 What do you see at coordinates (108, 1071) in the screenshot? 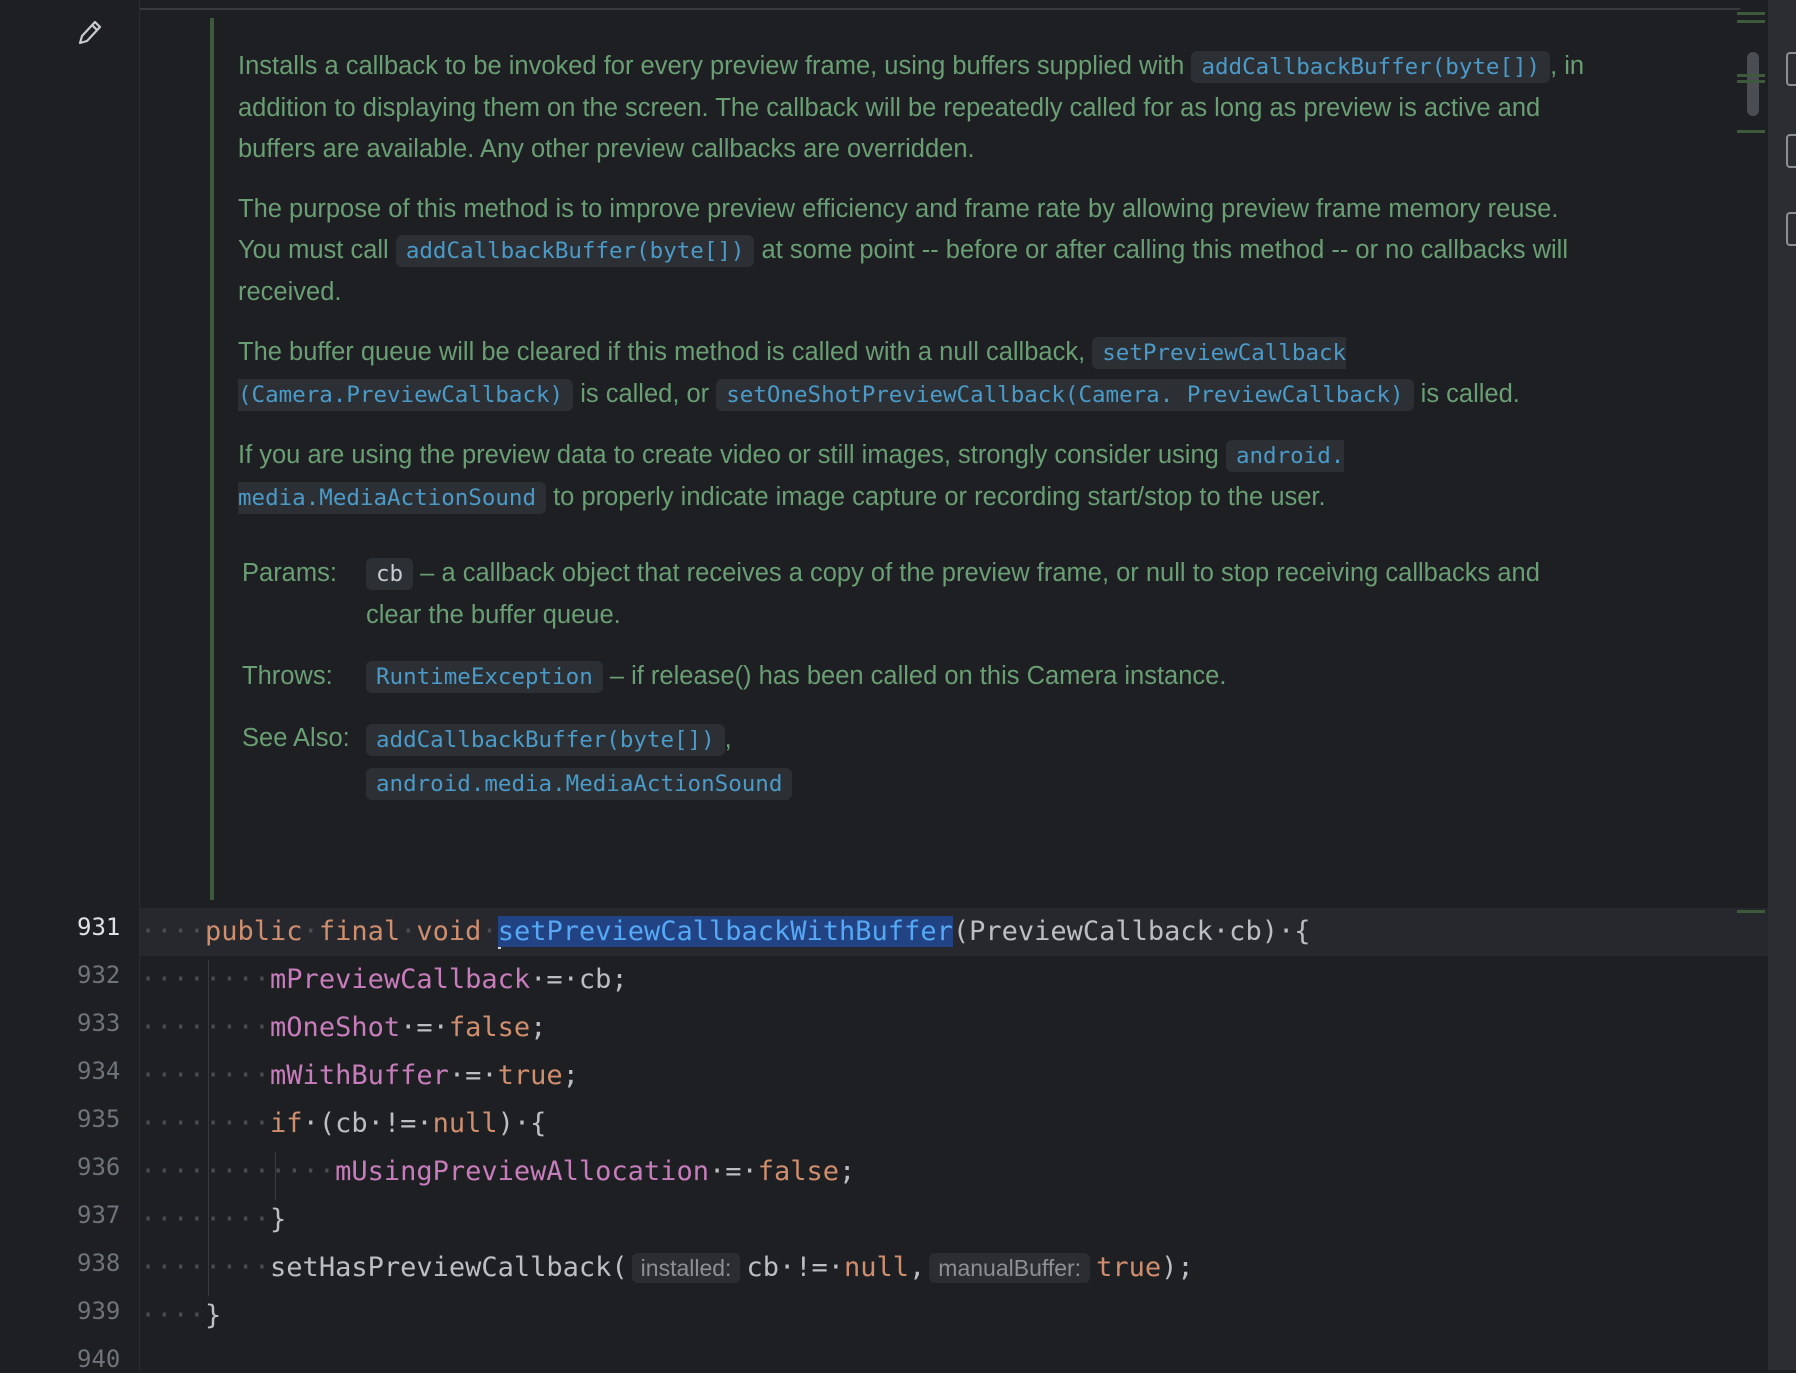
I see `line-number: 934` at bounding box center [108, 1071].